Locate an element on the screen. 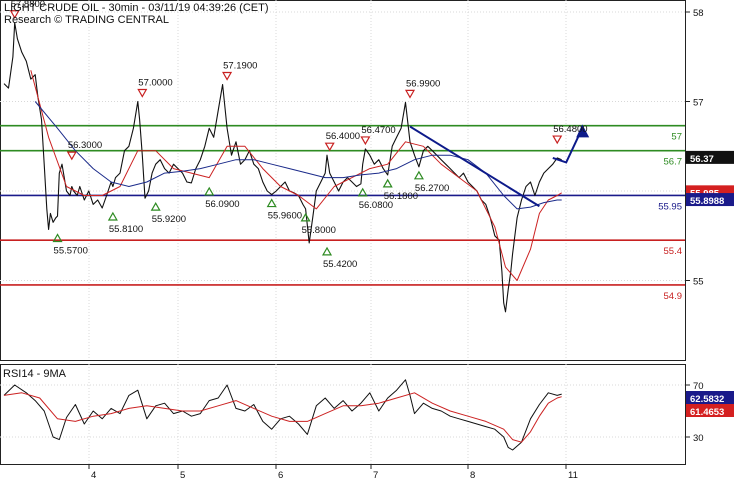  swing-high-label: 56.4800 is located at coordinates (570, 129).